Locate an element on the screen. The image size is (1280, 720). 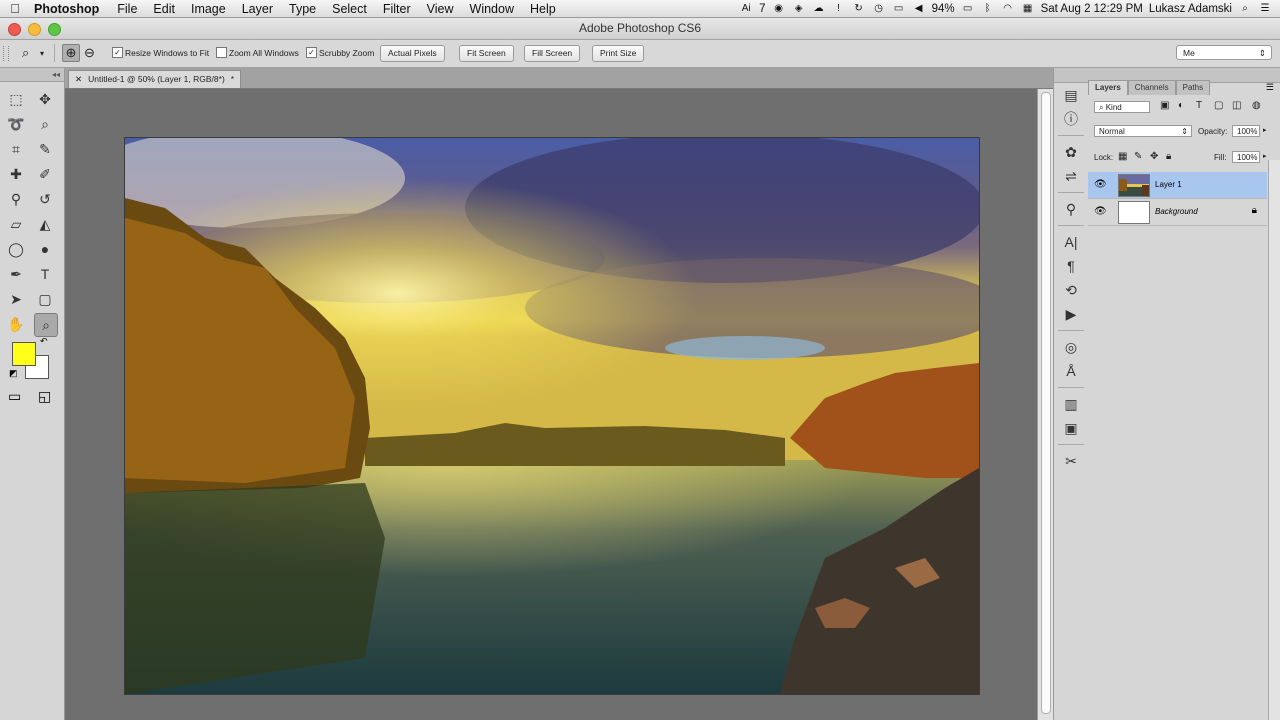
paint-bucket-tool-icon: ◭ is located at coordinates (45, 224).